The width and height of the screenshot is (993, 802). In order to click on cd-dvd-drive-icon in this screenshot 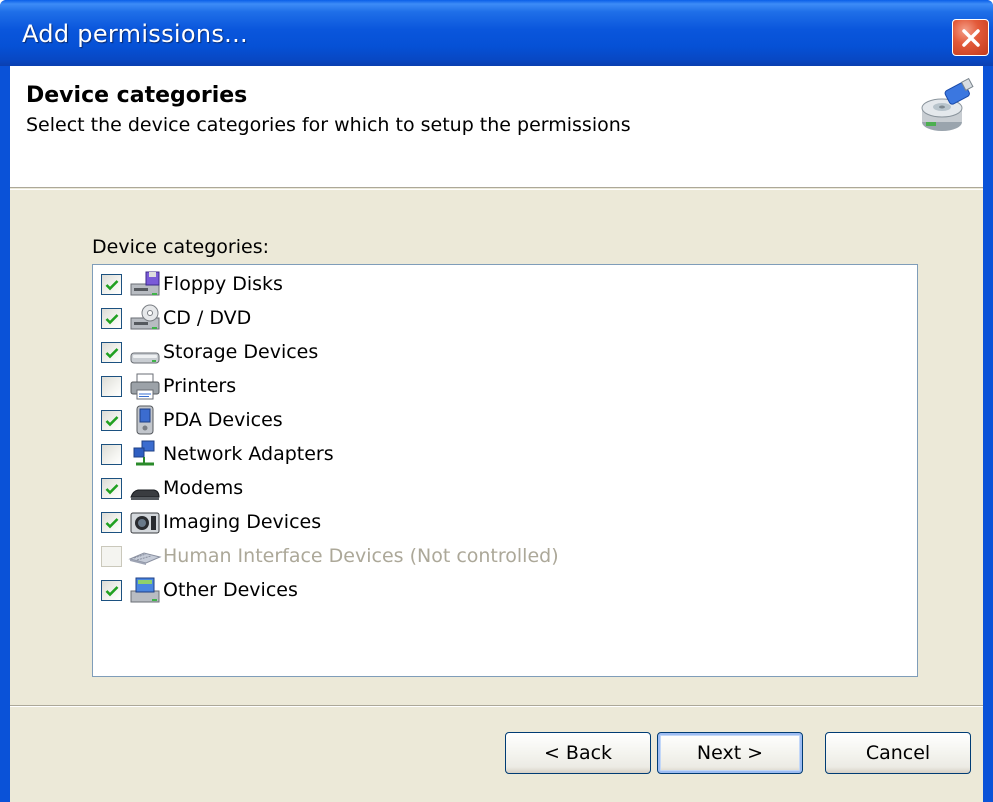, I will do `click(145, 317)`.